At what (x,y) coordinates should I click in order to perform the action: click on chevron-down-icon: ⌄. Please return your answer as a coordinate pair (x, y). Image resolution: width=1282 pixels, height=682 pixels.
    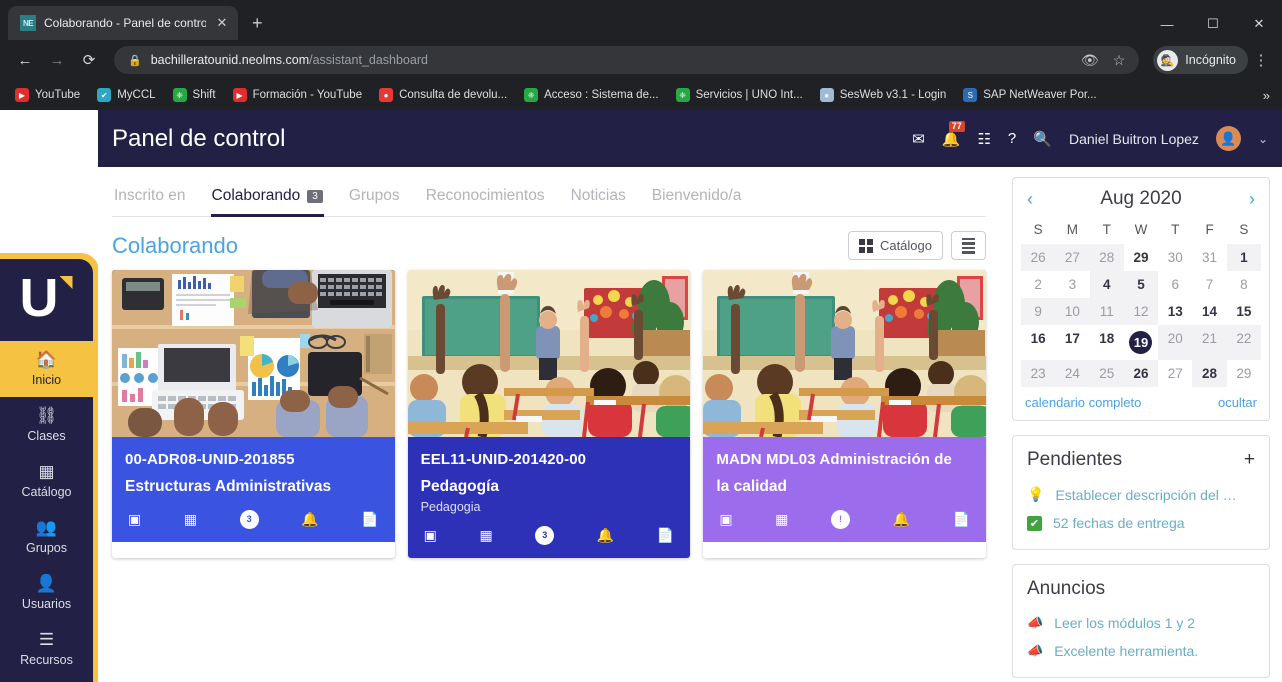
    Looking at the image, I should click on (1263, 139).